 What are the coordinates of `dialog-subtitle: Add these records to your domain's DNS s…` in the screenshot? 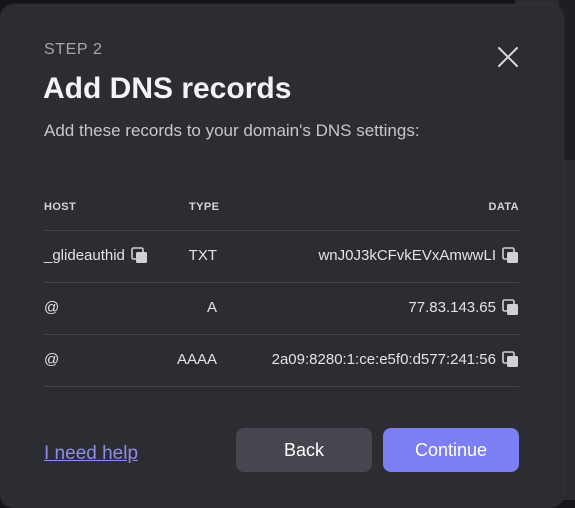 It's located at (232, 130).